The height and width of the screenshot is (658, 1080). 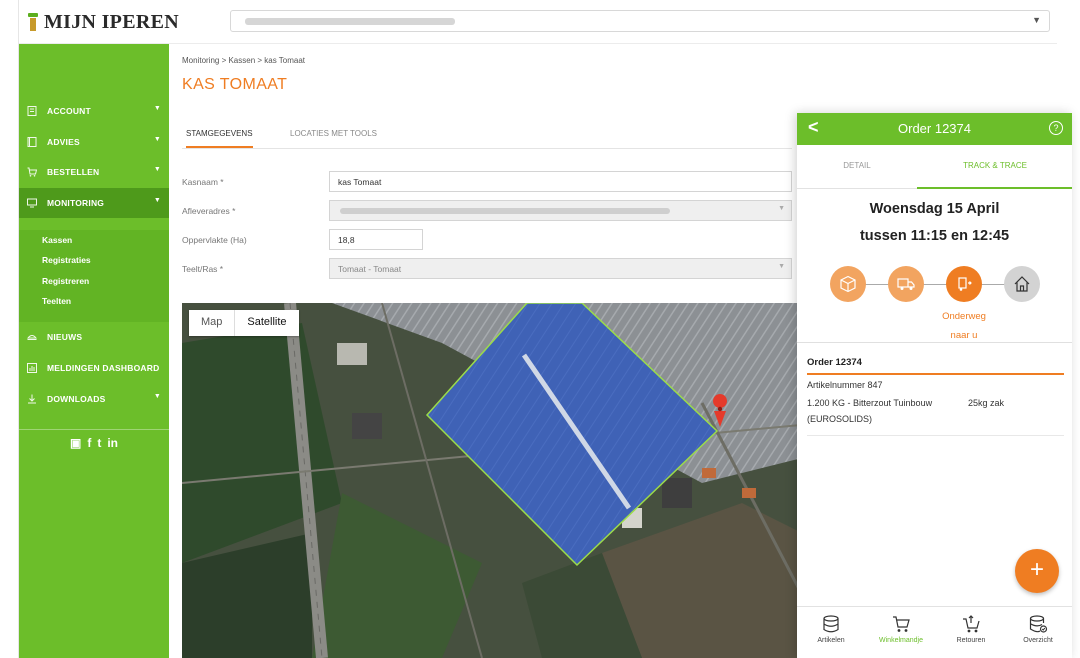 I want to click on truck-icon, so click(x=906, y=284).